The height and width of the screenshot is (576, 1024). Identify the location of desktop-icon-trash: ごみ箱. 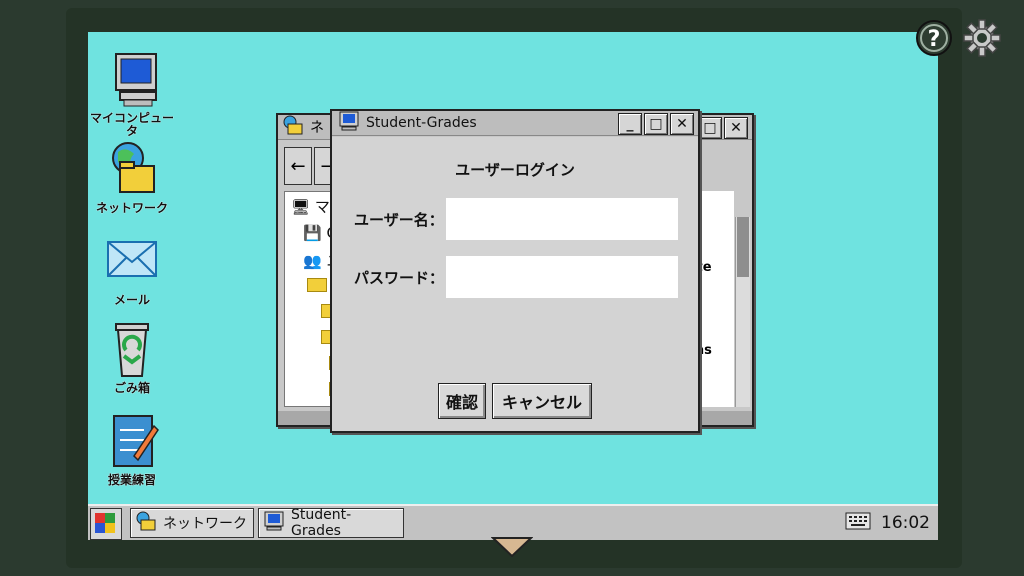
(132, 357).